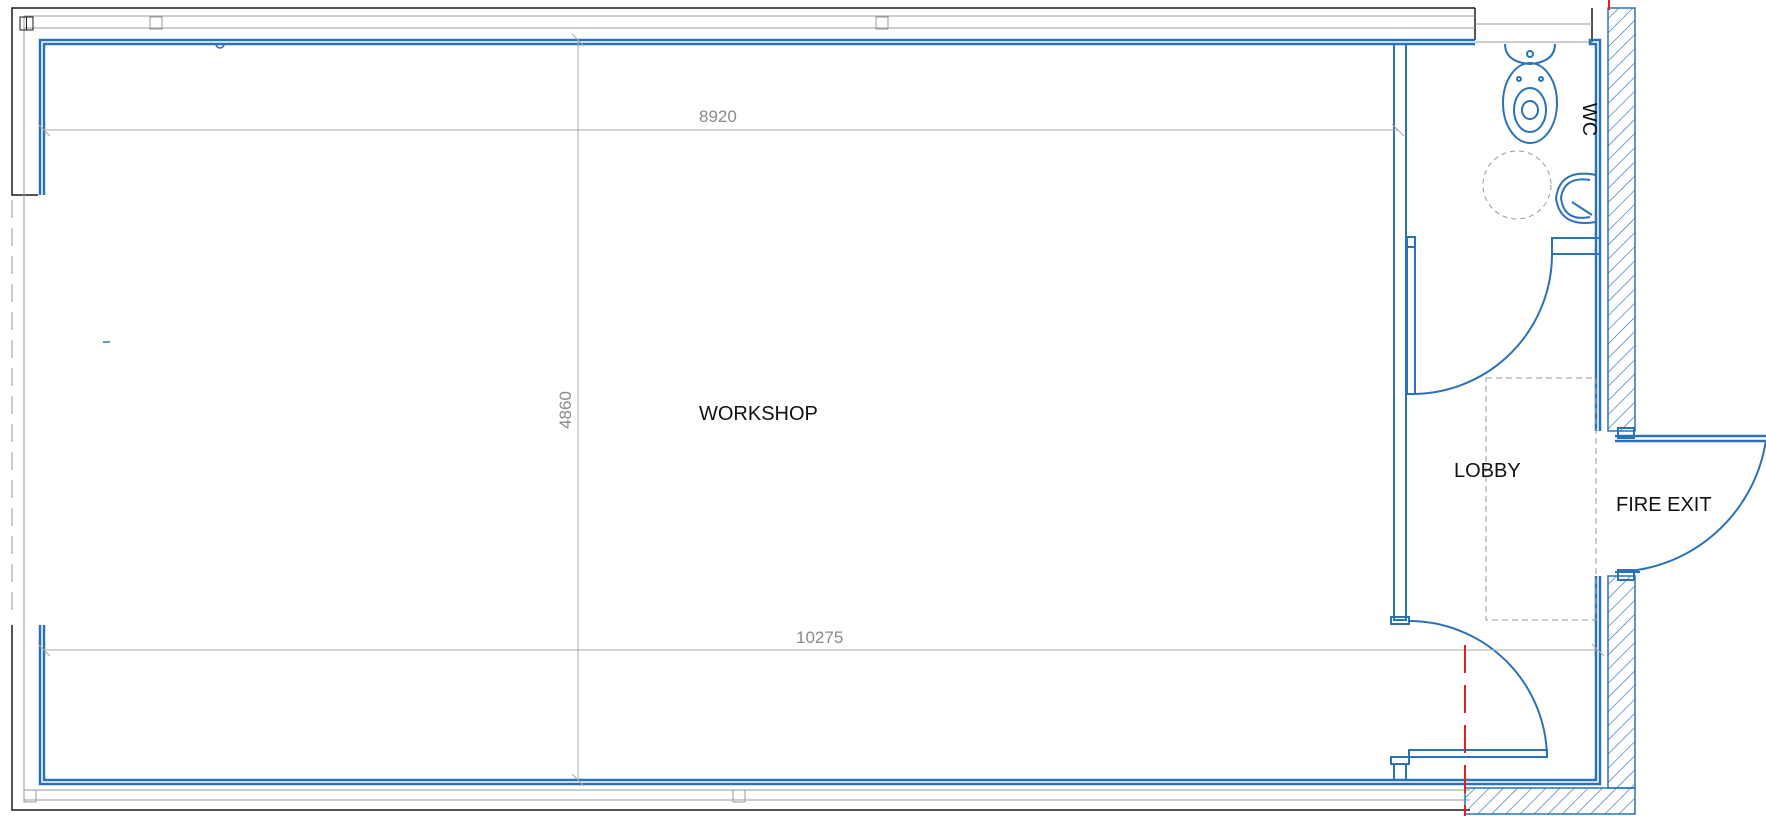  What do you see at coordinates (1664, 505) in the screenshot?
I see `room-label-fire-exit: FIRE EXIT` at bounding box center [1664, 505].